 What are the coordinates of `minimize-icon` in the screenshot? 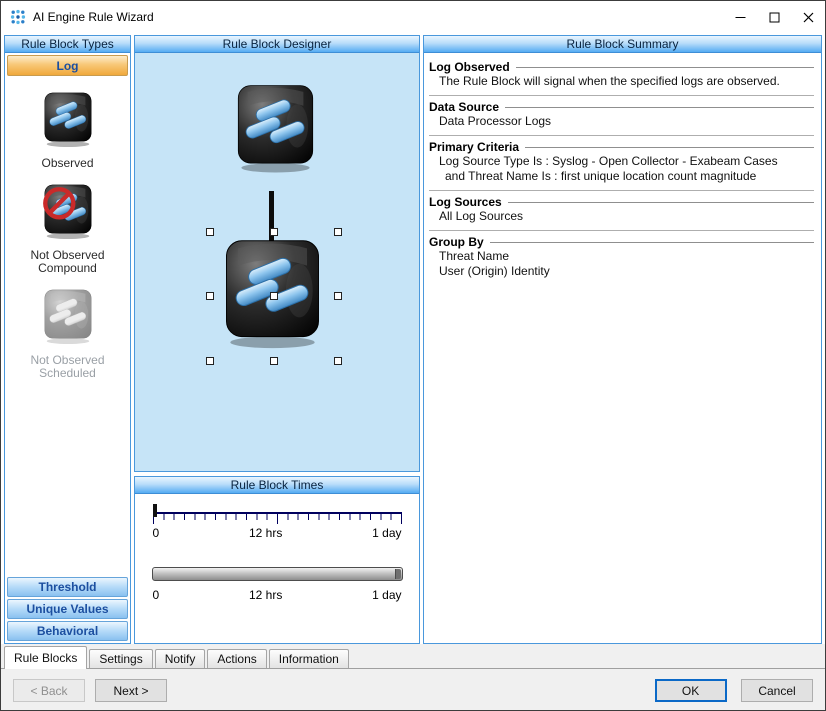 It's located at (740, 17).